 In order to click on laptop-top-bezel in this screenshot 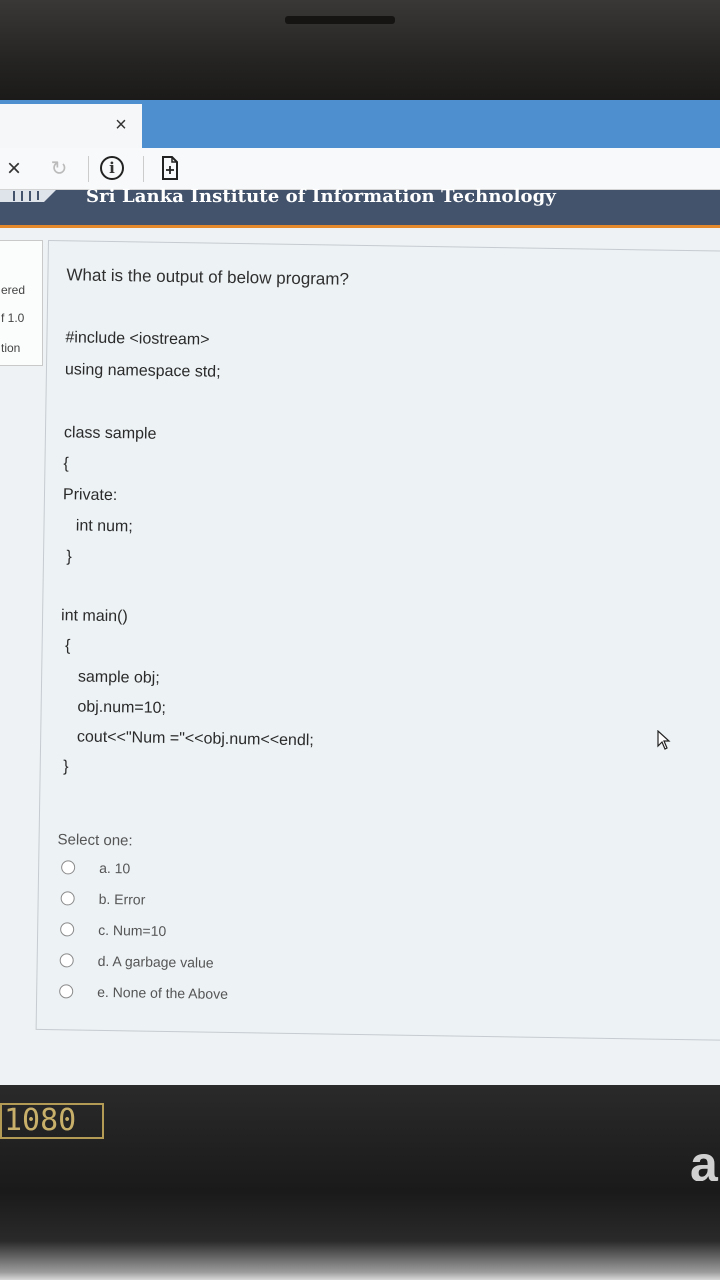, I will do `click(360, 50)`.